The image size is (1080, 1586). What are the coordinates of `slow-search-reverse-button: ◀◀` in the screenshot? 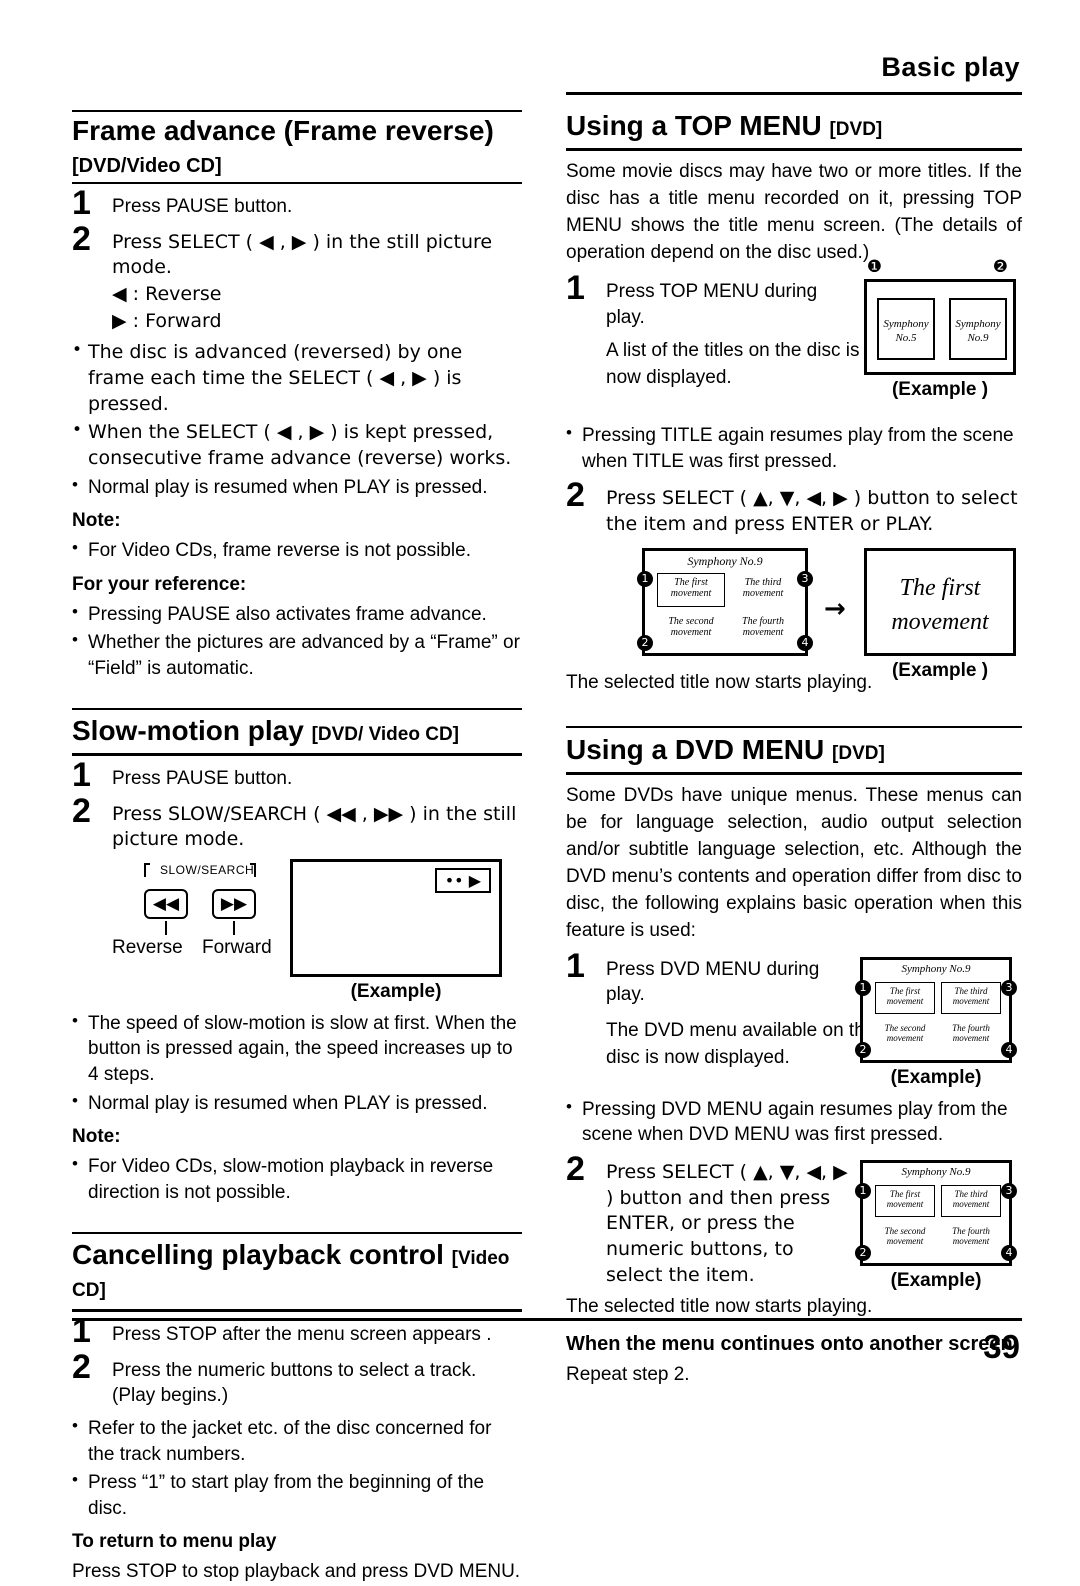 It's located at (166, 903).